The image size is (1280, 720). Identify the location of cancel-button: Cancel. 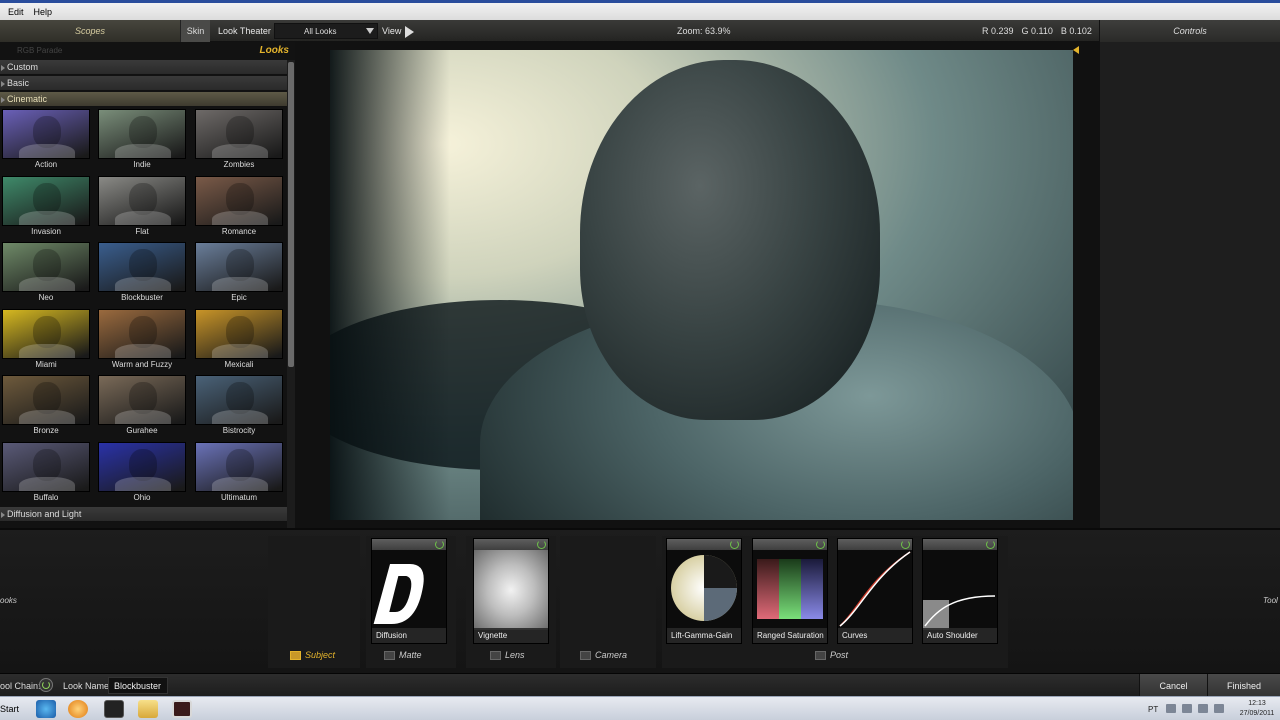
(1173, 685).